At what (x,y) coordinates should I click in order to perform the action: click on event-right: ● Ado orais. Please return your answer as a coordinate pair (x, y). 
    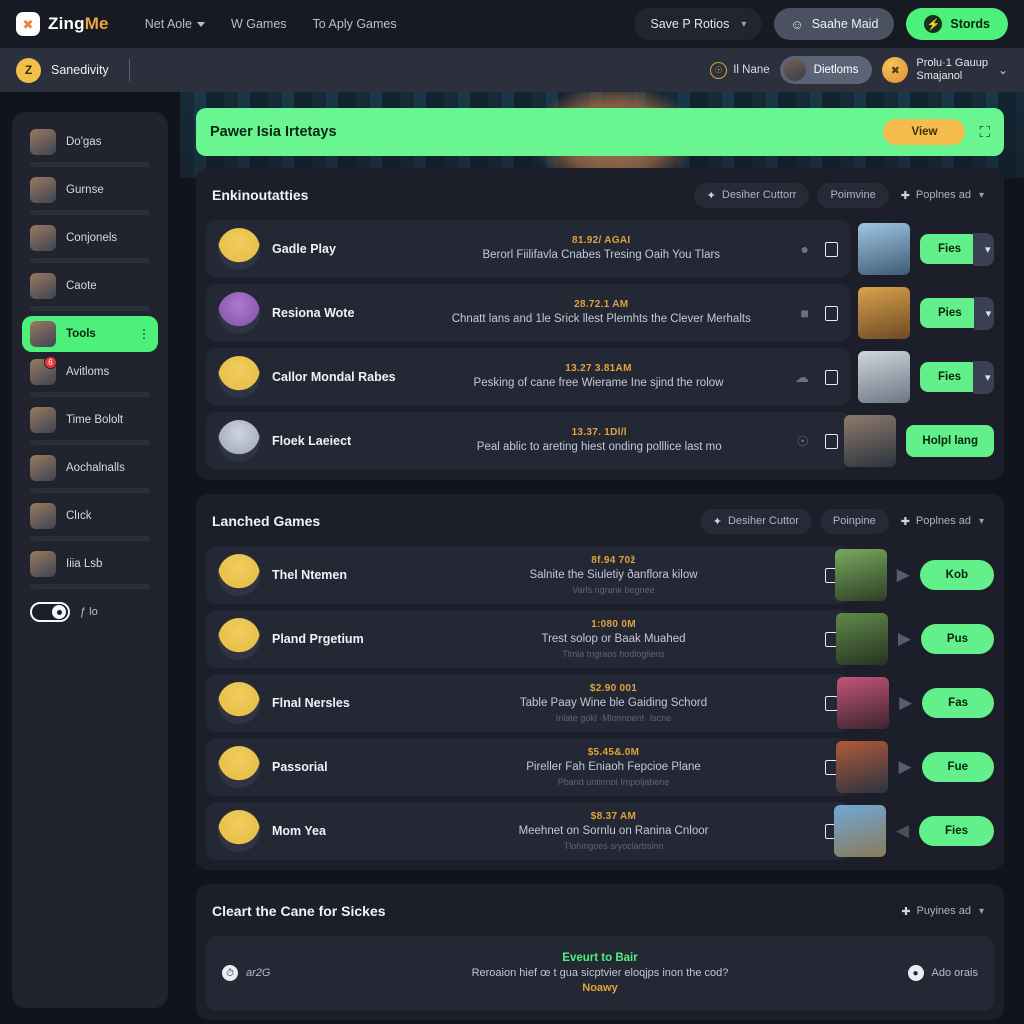
    Looking at the image, I should click on (903, 973).